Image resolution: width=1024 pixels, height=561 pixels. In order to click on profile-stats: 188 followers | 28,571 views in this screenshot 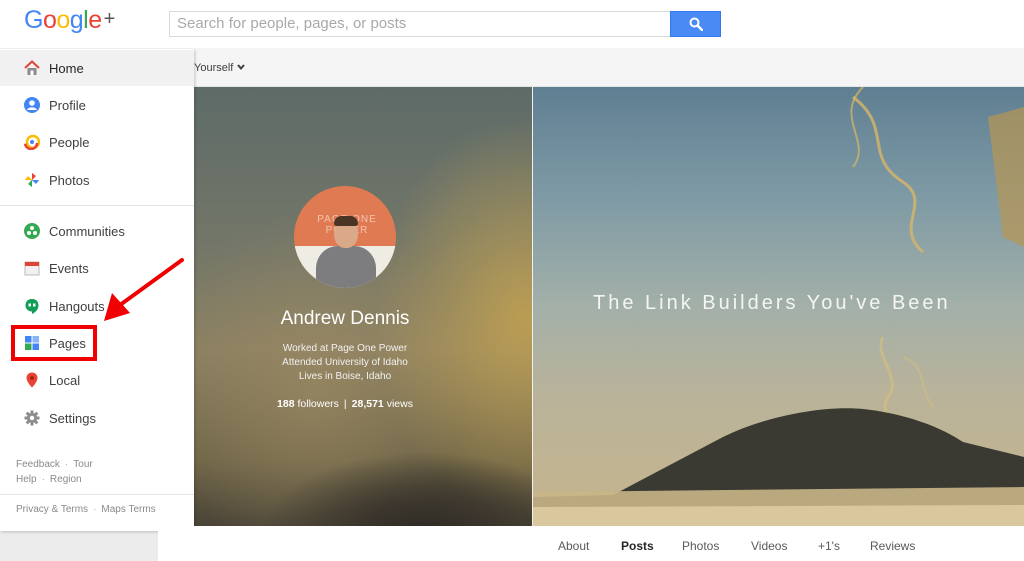, I will do `click(345, 404)`.